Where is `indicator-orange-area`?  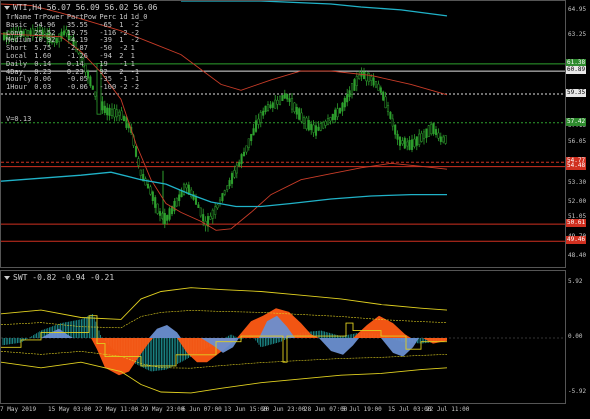 indicator-orange-area is located at coordinates (382, 326).